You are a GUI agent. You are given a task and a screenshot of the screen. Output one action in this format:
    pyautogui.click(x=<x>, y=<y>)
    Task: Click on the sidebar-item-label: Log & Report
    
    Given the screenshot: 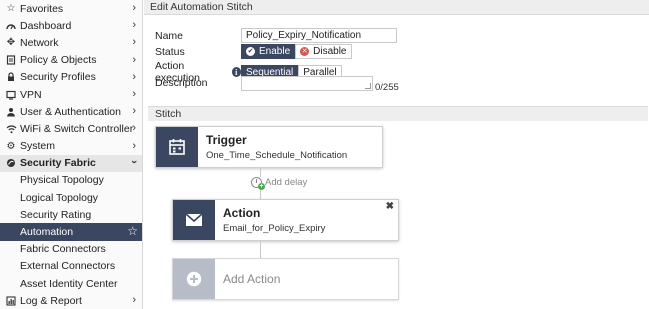 What is the action you would take?
    pyautogui.click(x=51, y=300)
    